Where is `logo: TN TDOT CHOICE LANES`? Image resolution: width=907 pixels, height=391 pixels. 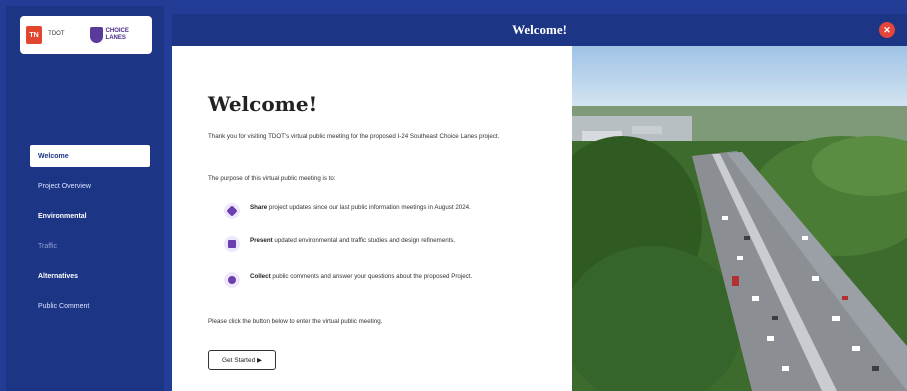
logo: TN TDOT CHOICE LANES is located at coordinates (86, 35).